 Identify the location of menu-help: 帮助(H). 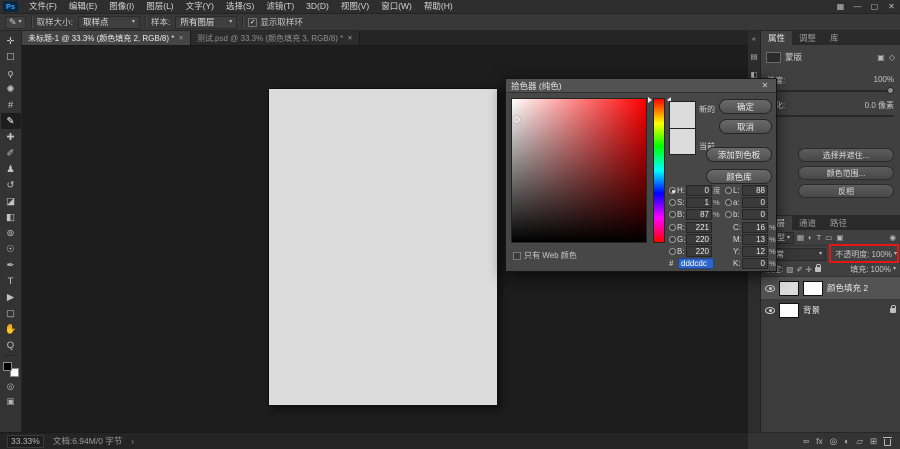
(438, 6).